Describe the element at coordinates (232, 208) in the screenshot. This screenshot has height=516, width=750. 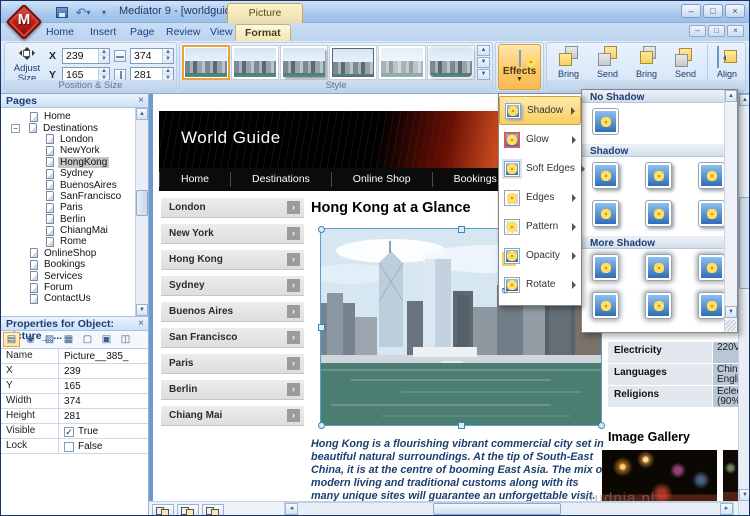
I see `city-menu-item: London ›` at that location.